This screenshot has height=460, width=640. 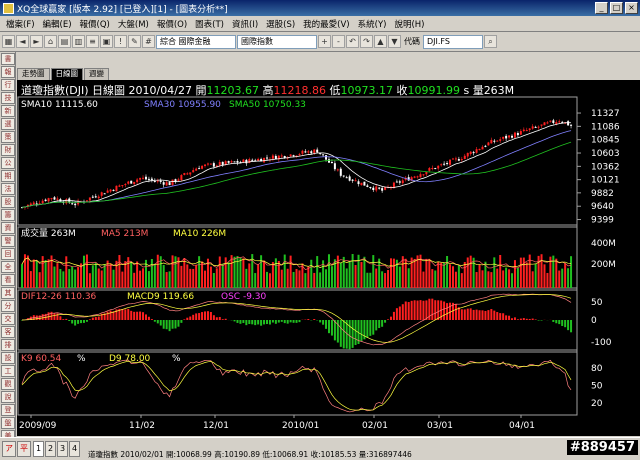 I want to click on up-icon: ▲, so click(x=380, y=41).